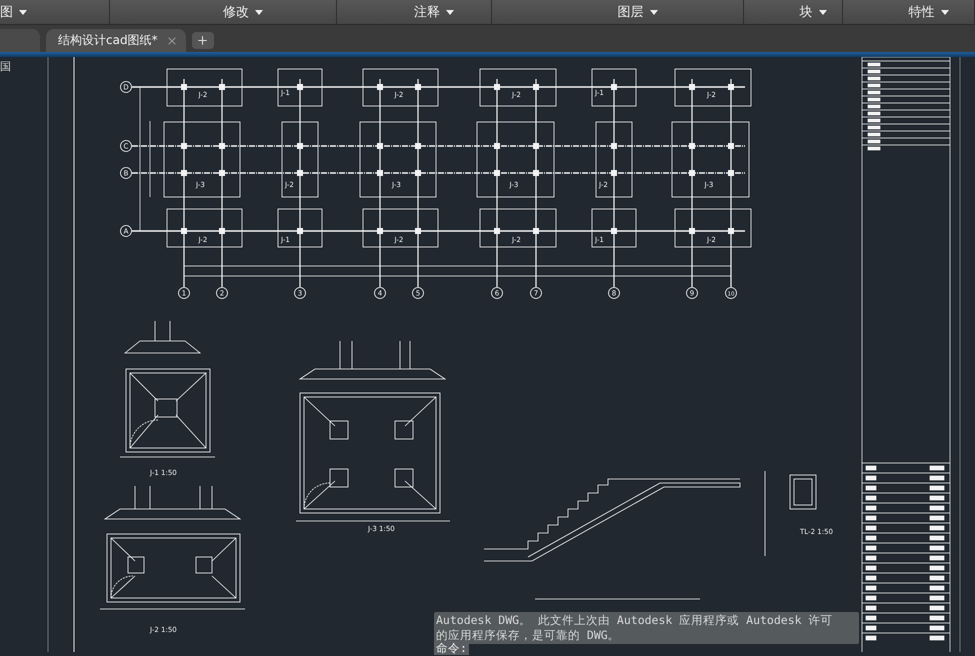  I want to click on new-tab-button, so click(203, 40).